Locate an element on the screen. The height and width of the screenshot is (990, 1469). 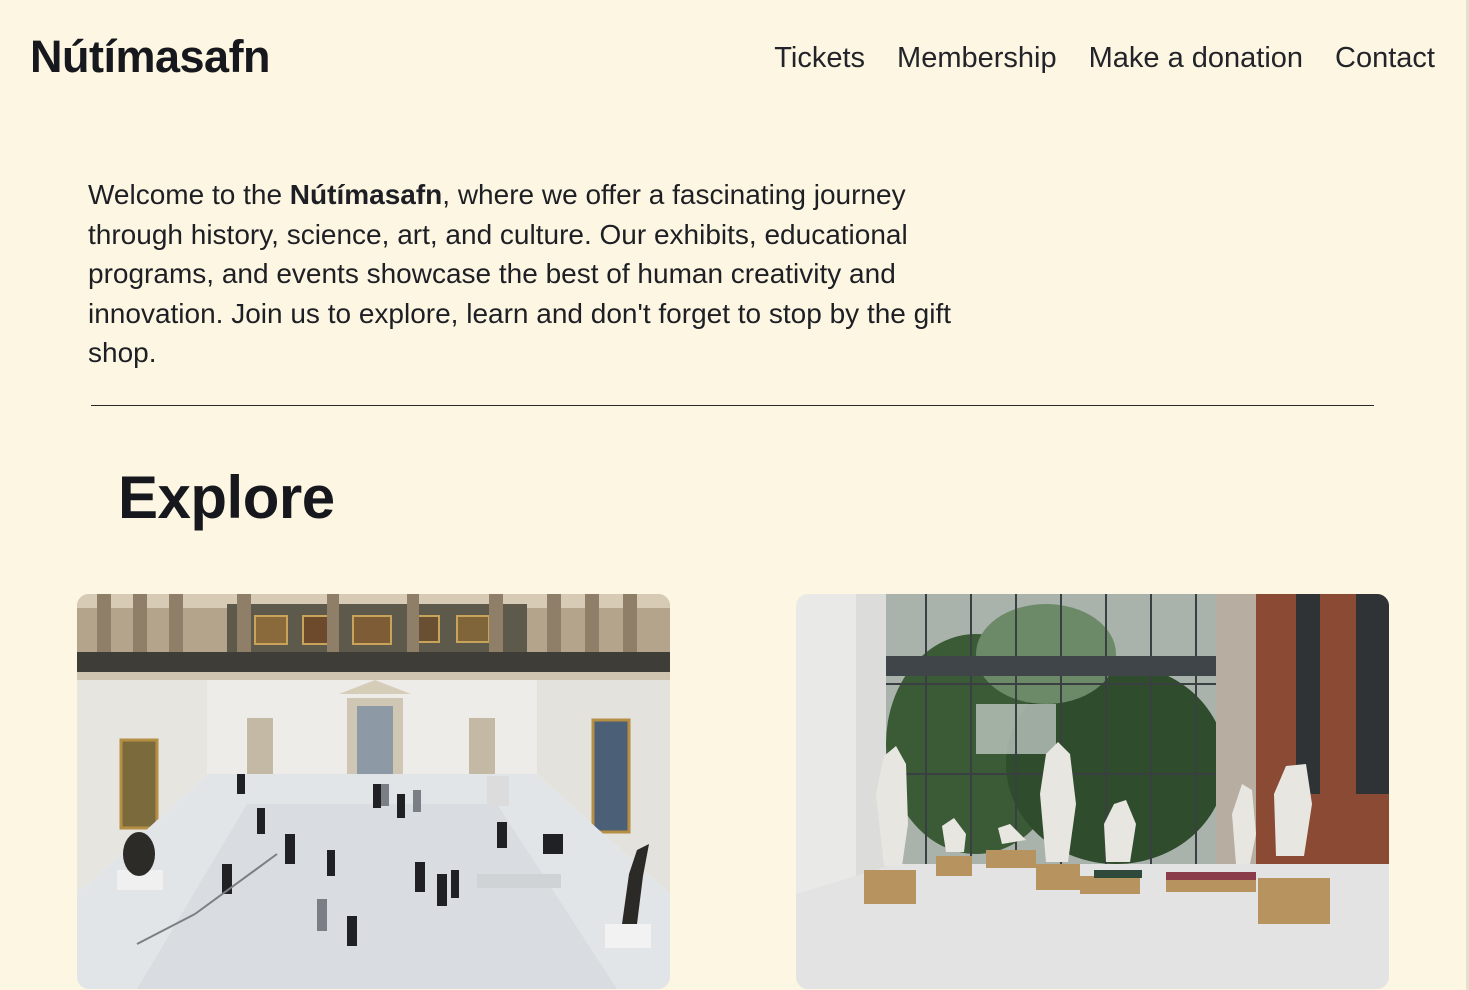
nav-item-donation: Make a donation is located at coordinates (1196, 58).